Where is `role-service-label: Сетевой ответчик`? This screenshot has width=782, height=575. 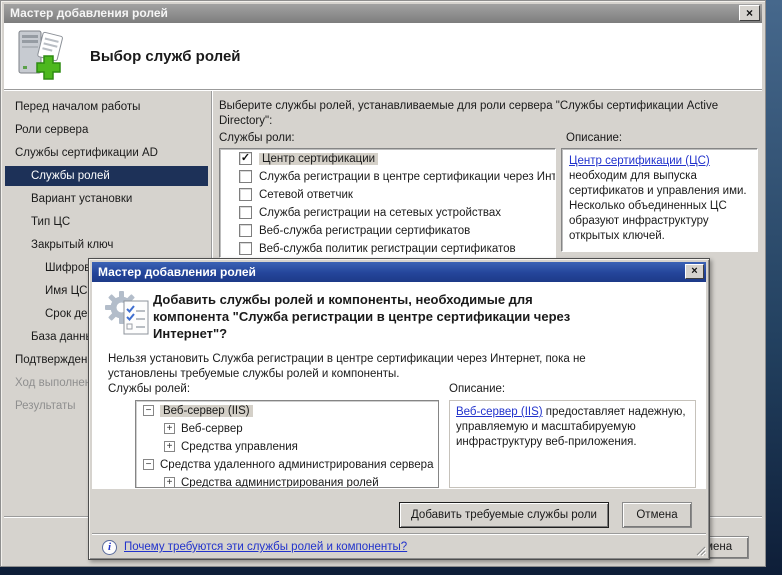
role-service-label: Сетевой ответчик is located at coordinates (306, 194).